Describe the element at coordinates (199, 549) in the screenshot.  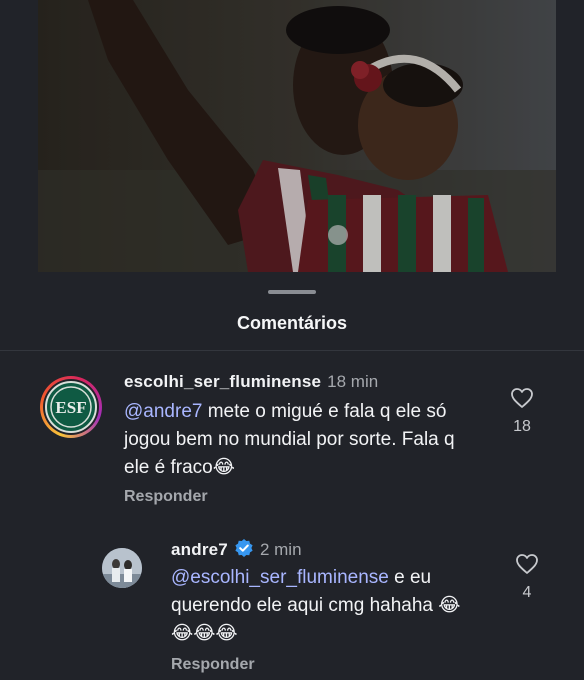
I see `reply-username: andre7` at that location.